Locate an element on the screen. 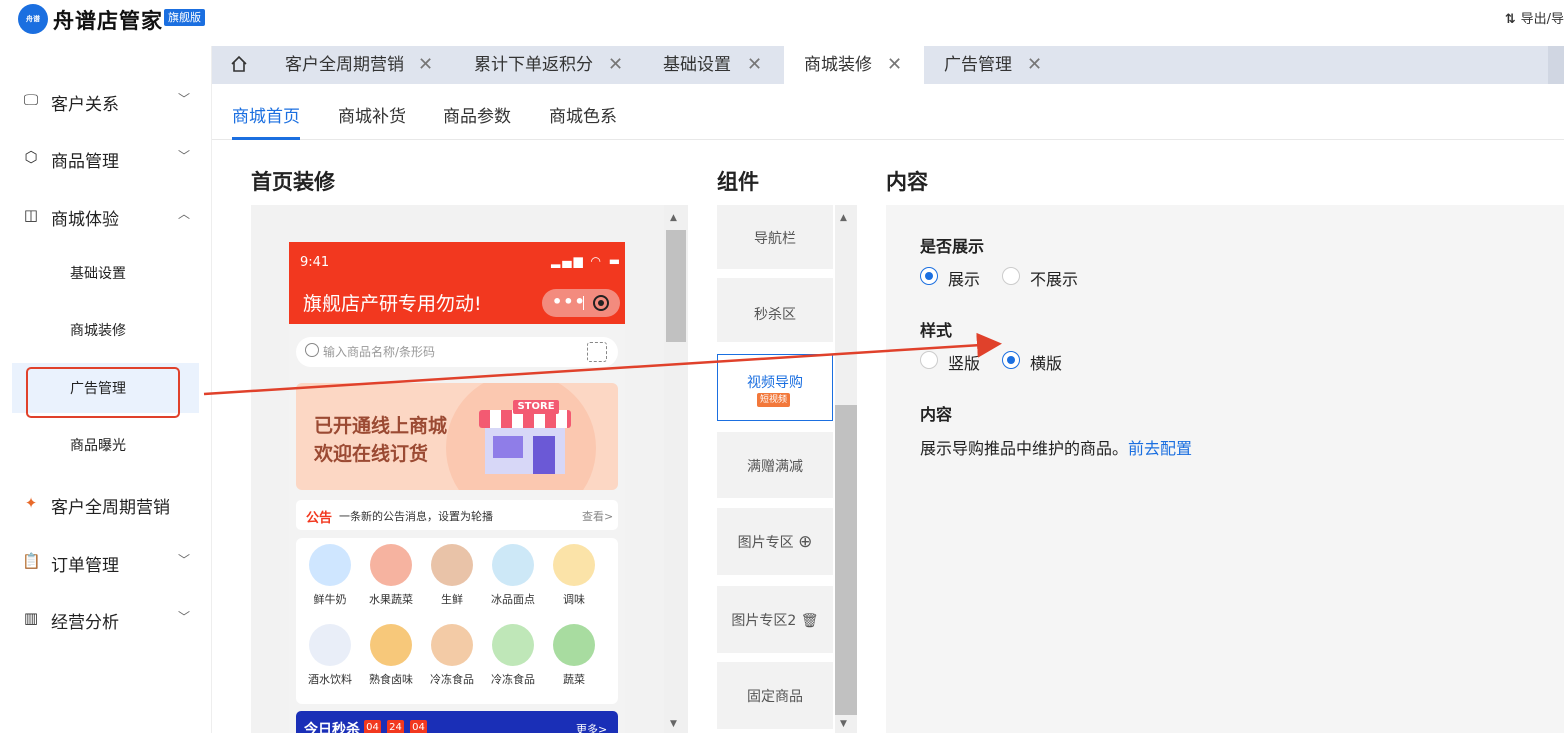 This screenshot has width=1564, height=733. tab-points-rebate: 累计下单返积分 ✕ is located at coordinates (559, 65).